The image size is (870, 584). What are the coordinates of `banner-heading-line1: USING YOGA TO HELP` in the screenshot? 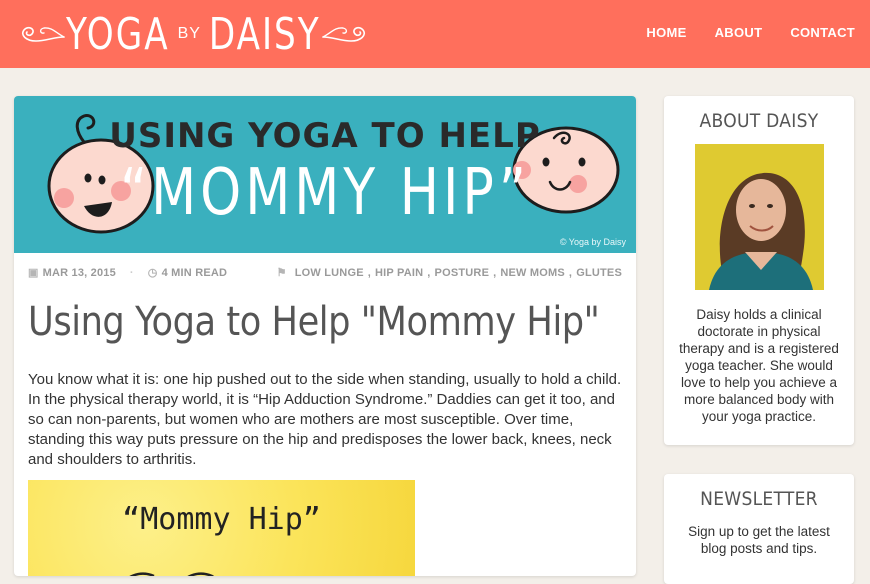 It's located at (325, 136).